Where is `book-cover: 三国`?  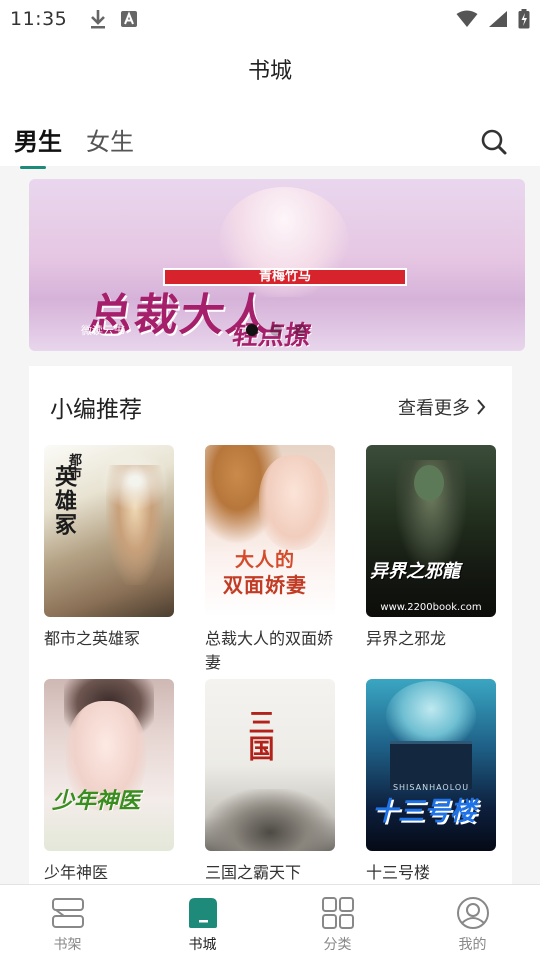
book-cover: 三国 is located at coordinates (270, 765).